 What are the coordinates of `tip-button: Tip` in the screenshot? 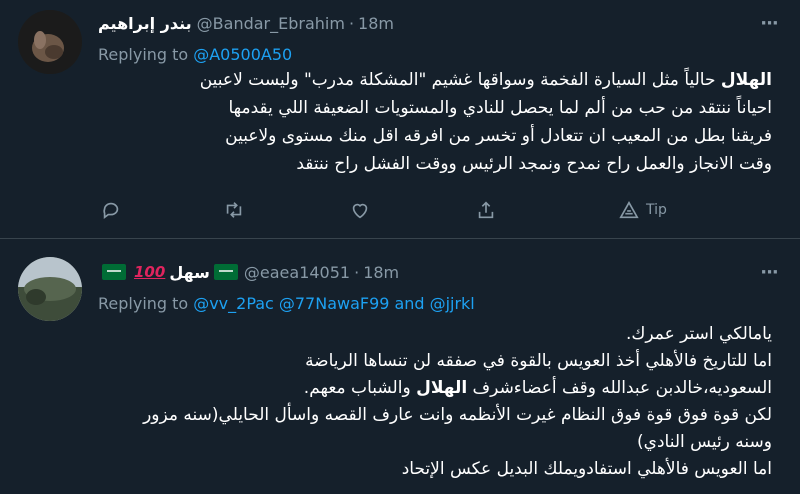 It's located at (642, 210).